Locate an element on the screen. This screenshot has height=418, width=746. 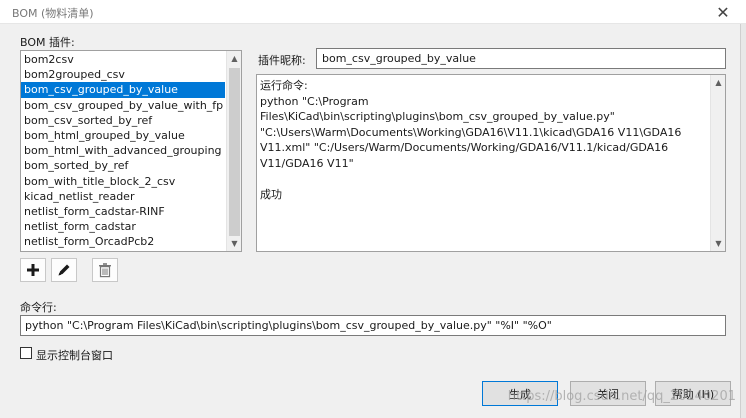
remove-plugin-button is located at coordinates (105, 270).